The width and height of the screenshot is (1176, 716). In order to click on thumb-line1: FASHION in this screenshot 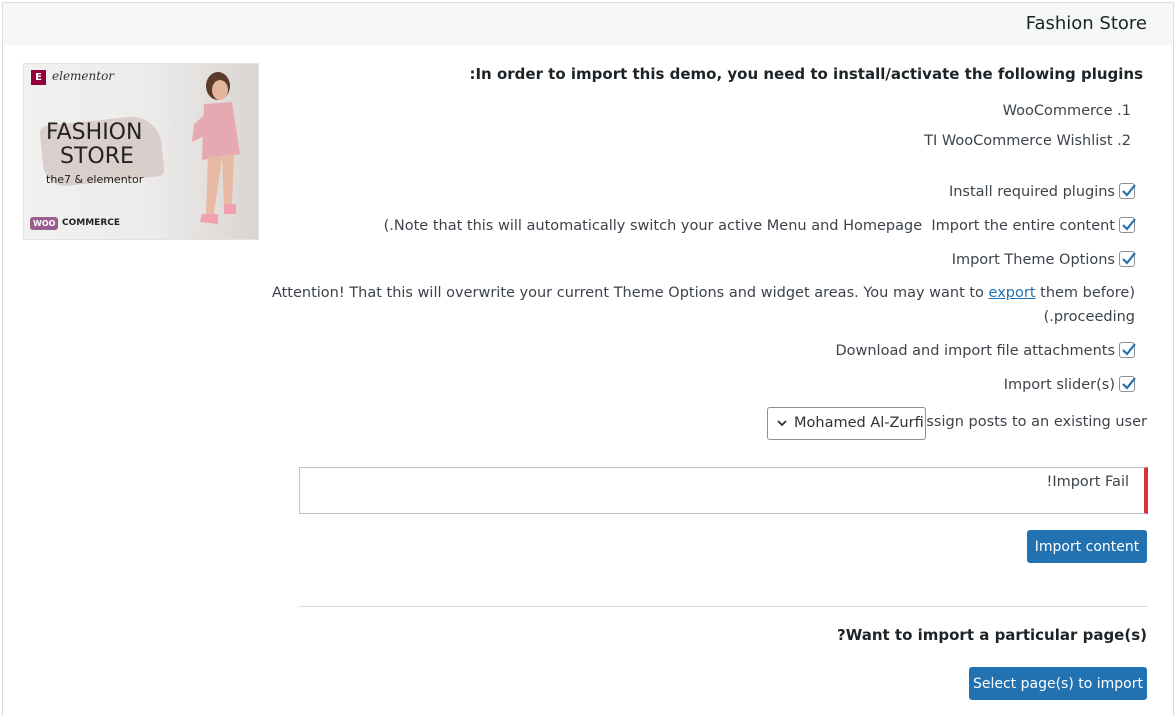, I will do `click(94, 132)`.